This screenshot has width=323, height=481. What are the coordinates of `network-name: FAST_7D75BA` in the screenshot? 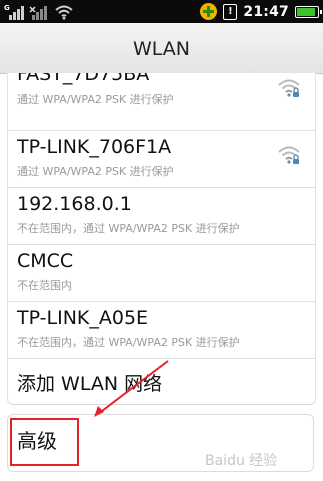 It's located at (83, 79).